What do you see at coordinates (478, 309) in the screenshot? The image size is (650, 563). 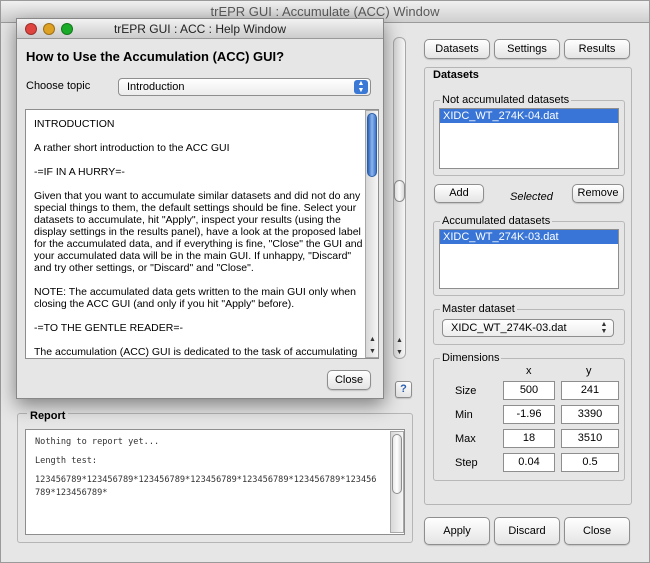 I see `master-dataset-title: Master dataset` at bounding box center [478, 309].